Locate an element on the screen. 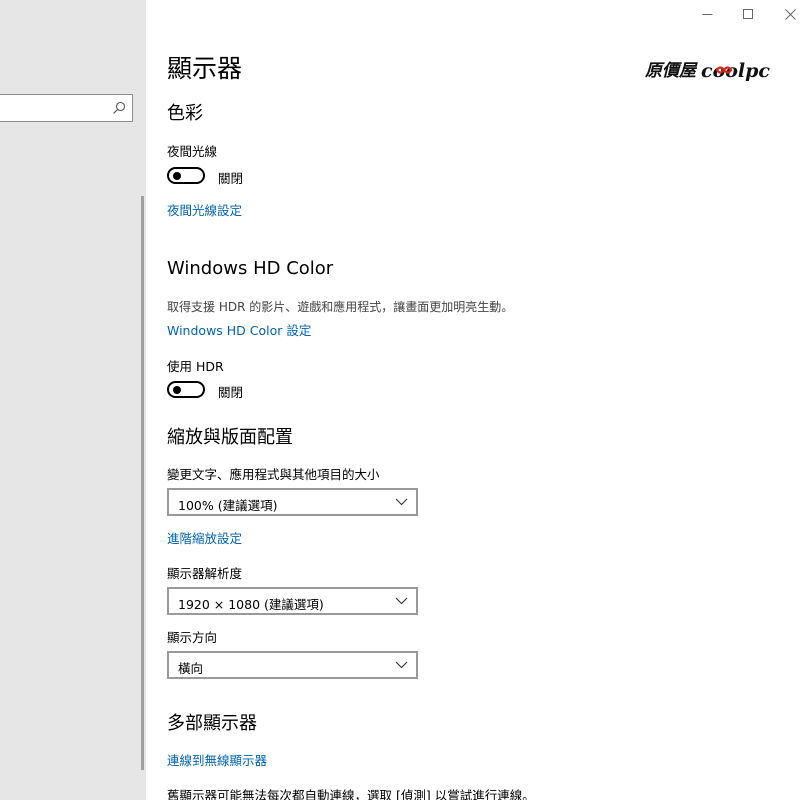 Image resolution: width=800 pixels, height=800 pixels. night-light-settings-link: 夜間光線設定 is located at coordinates (204, 209).